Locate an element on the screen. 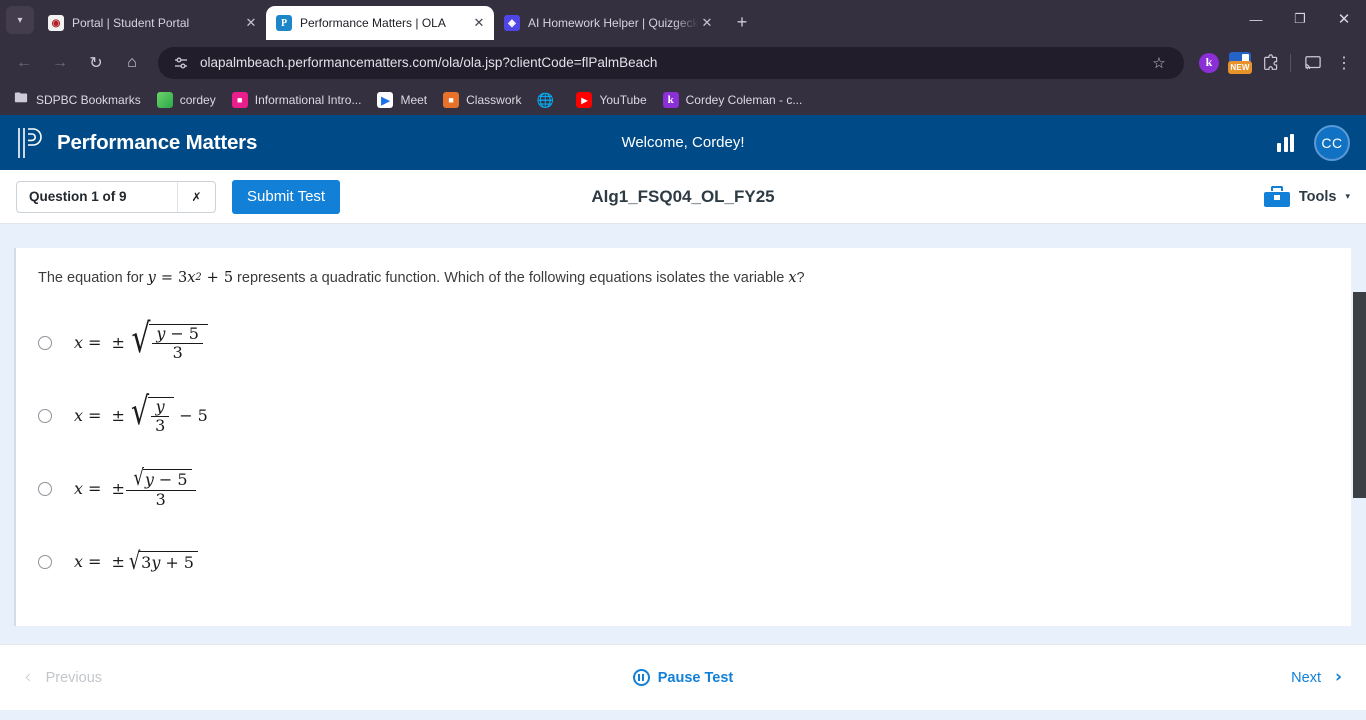 The width and height of the screenshot is (1366, 720). tab-search-button: ▾ is located at coordinates (20, 20).